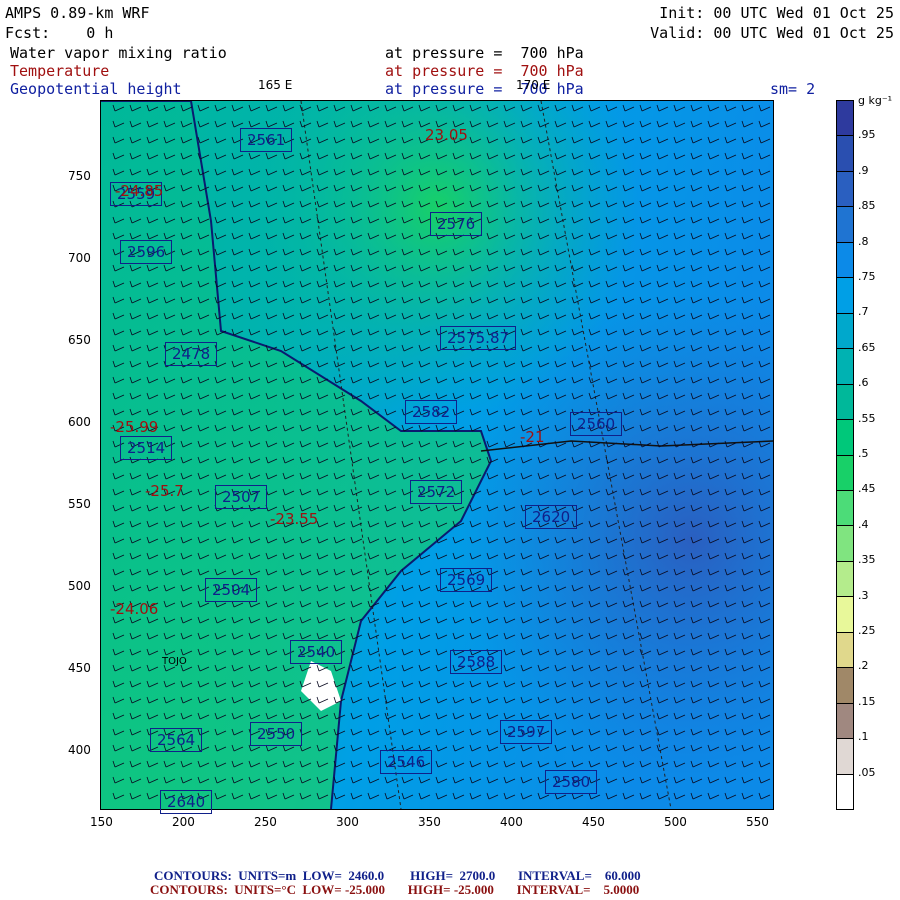 This screenshot has height=900, width=900. I want to click on x-tick-label: 250, so click(265, 822).